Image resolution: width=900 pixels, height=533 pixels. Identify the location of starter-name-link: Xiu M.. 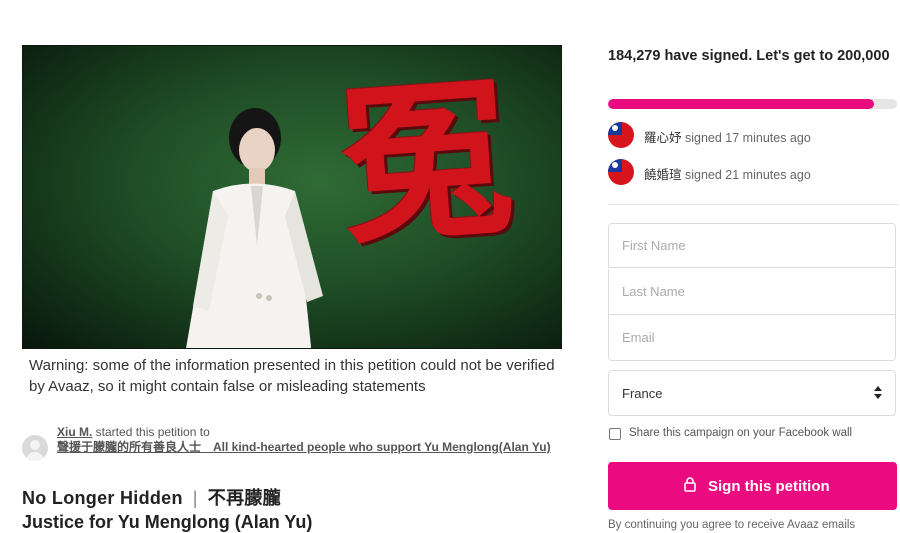
(74, 432).